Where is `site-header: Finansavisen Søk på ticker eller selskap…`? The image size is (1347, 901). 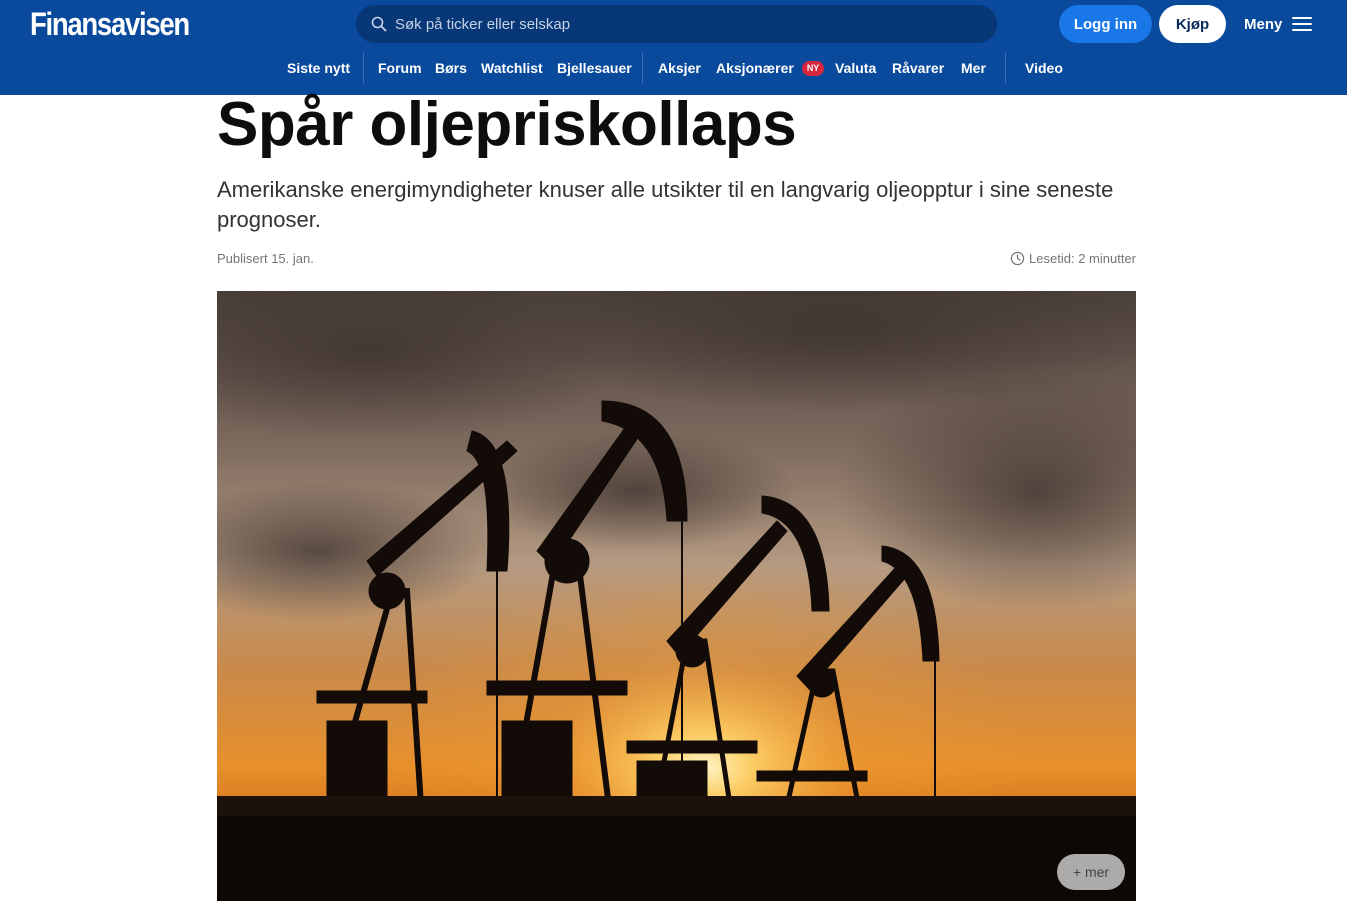 site-header: Finansavisen Søk på ticker eller selskap… is located at coordinates (673, 47).